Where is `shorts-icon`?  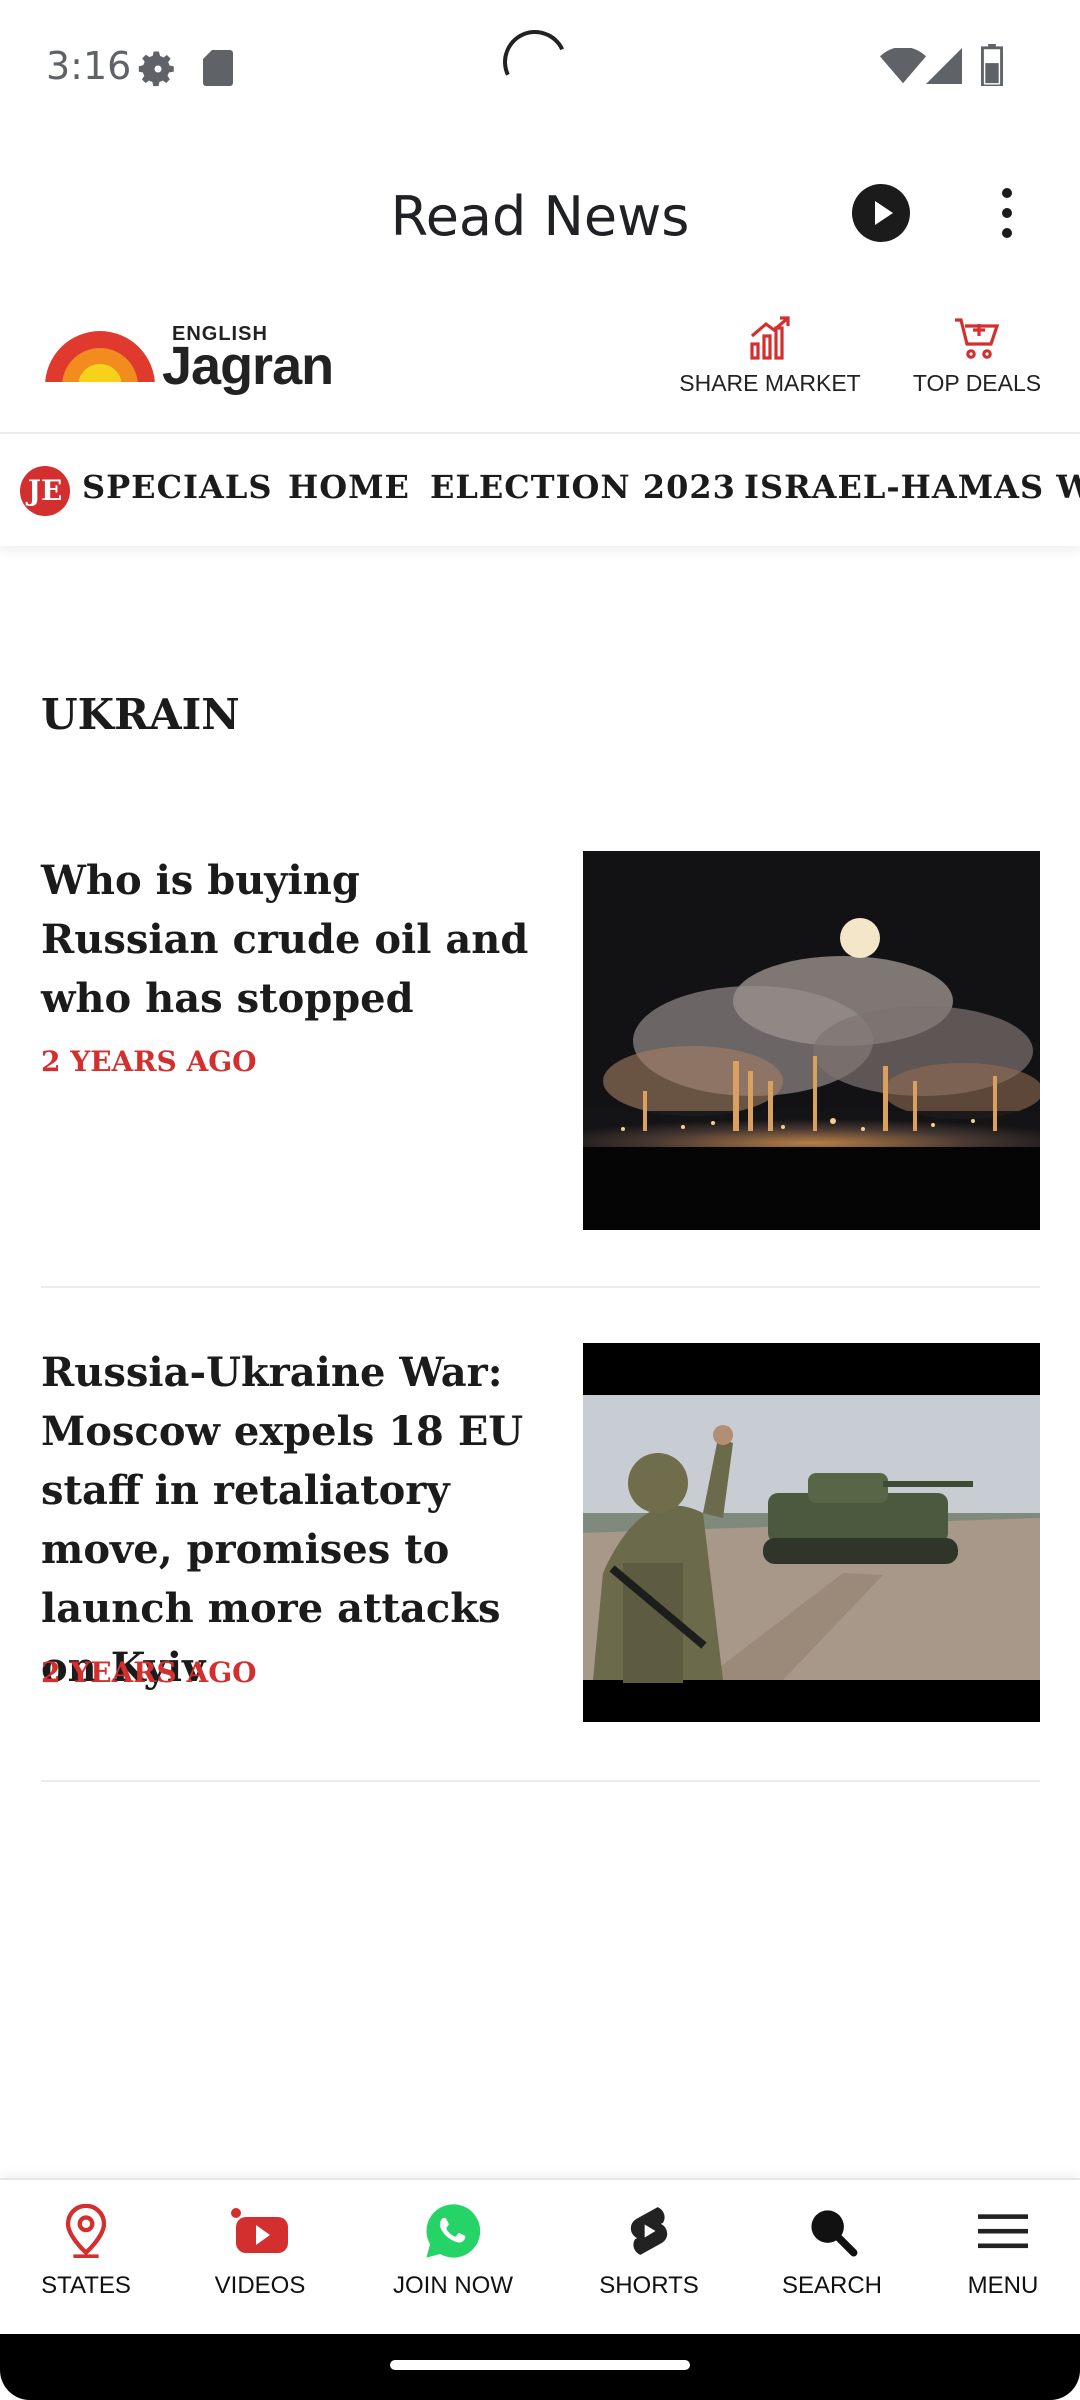 shorts-icon is located at coordinates (649, 2231).